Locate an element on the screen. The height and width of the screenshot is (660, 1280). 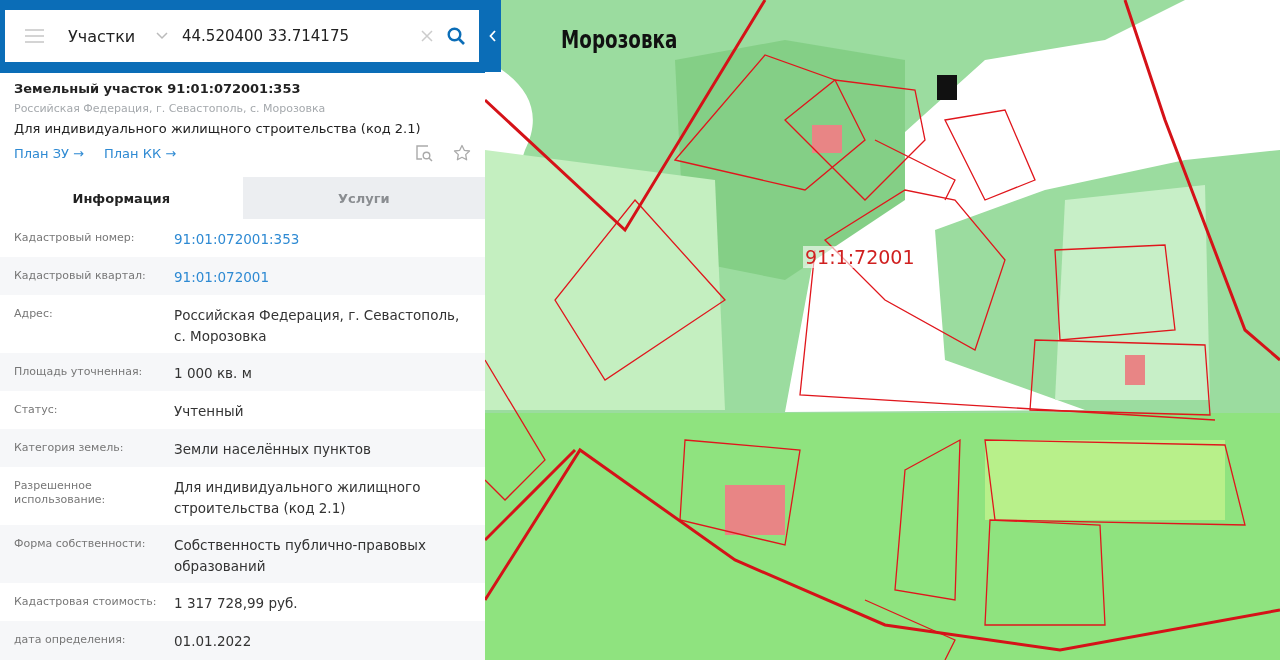
collapse-panel-button is located at coordinates (493, 36).